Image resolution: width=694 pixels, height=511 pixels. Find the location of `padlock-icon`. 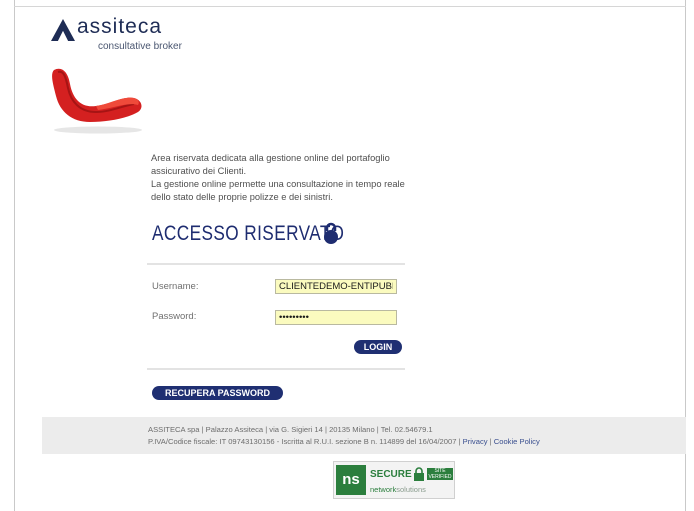

padlock-icon is located at coordinates (419, 474).